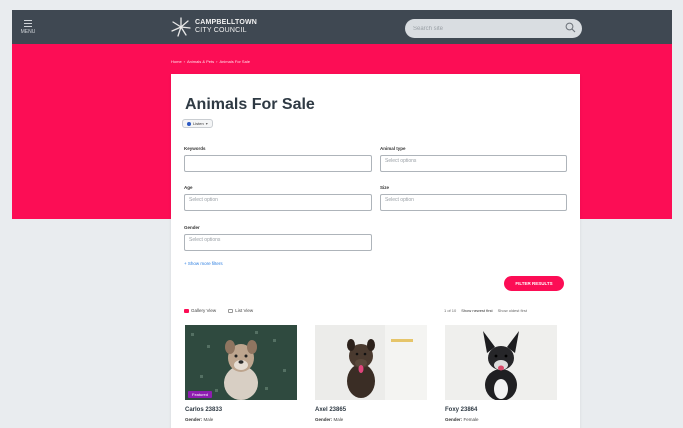 Image resolution: width=683 pixels, height=428 pixels. I want to click on breadcrumb: Home › Animals & Pets › Animals For Sale, so click(210, 61).